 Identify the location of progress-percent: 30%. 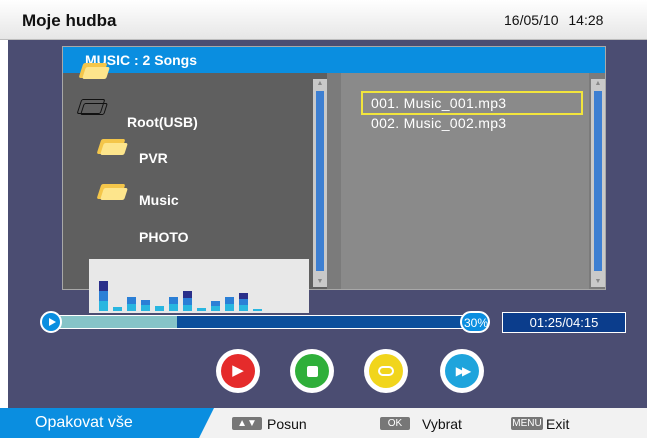
(476, 323).